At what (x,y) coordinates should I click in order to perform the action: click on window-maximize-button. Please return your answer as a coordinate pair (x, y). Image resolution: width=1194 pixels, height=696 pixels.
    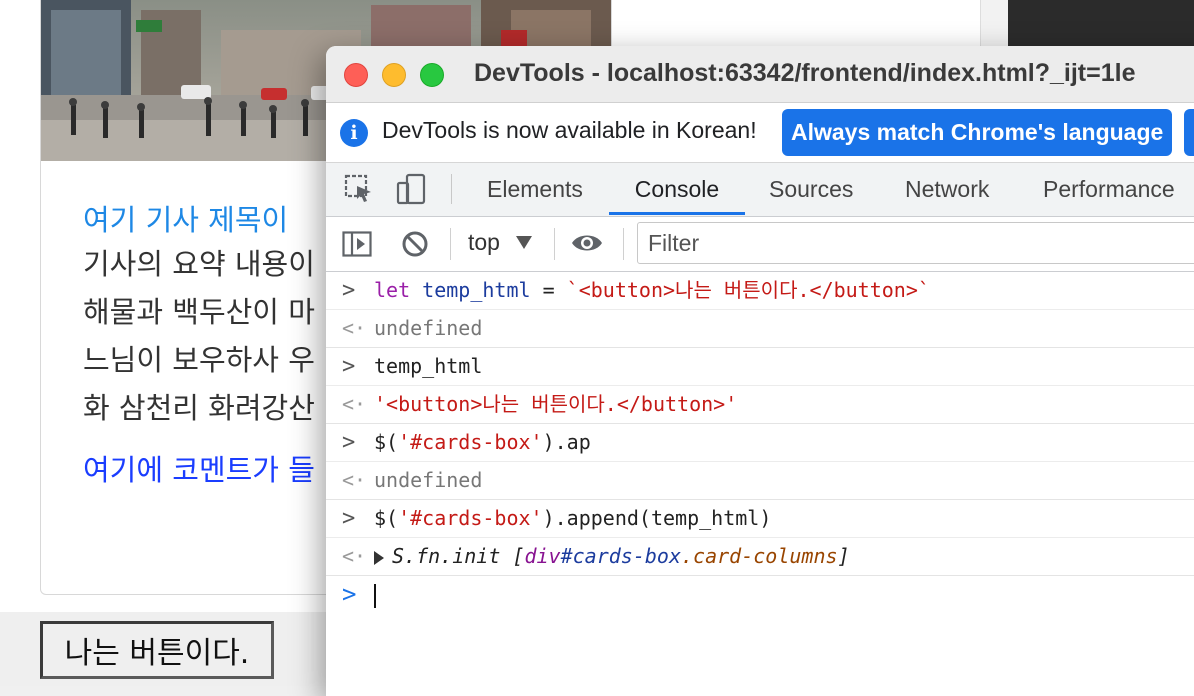
    Looking at the image, I should click on (432, 75).